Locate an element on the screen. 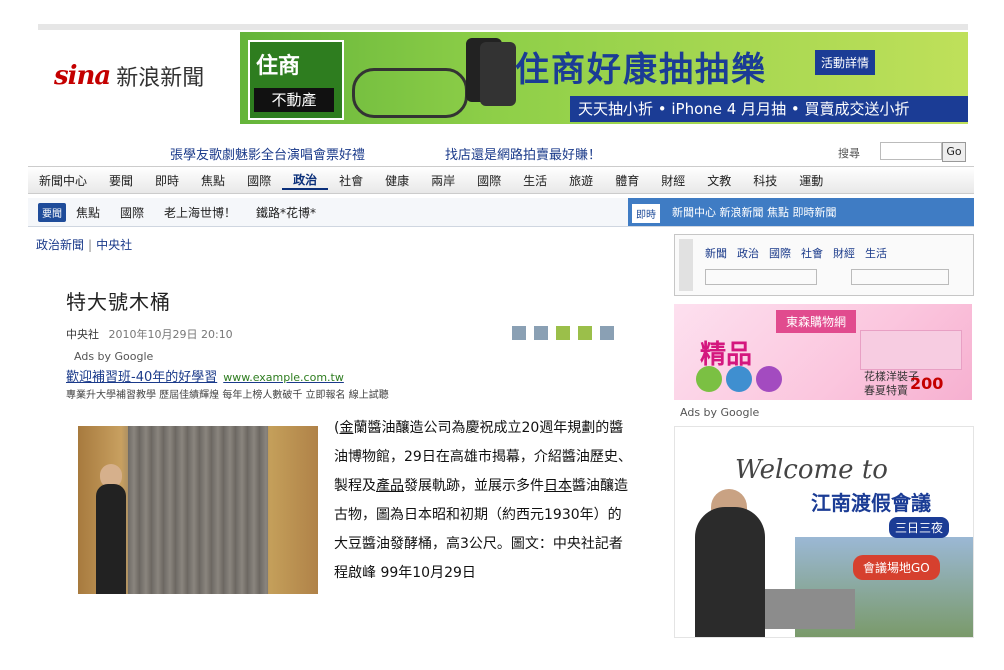  ticker-badge: 即時 is located at coordinates (646, 213).